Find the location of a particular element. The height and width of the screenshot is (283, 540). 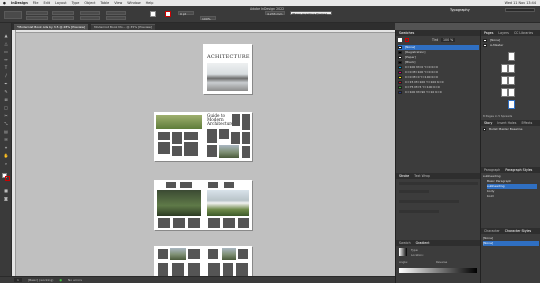

tab-pages: Pages is located at coordinates (488, 33).